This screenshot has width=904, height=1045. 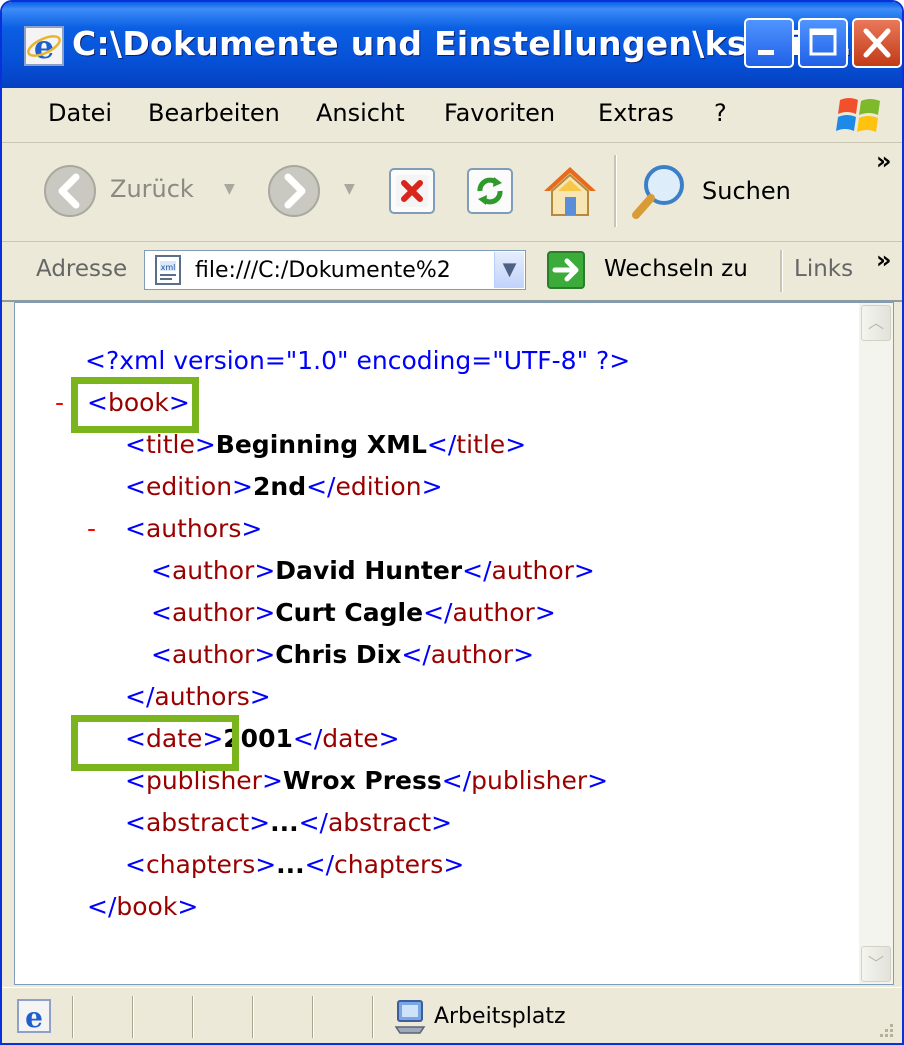 I want to click on xml-page-icon: xml, so click(x=168, y=270).